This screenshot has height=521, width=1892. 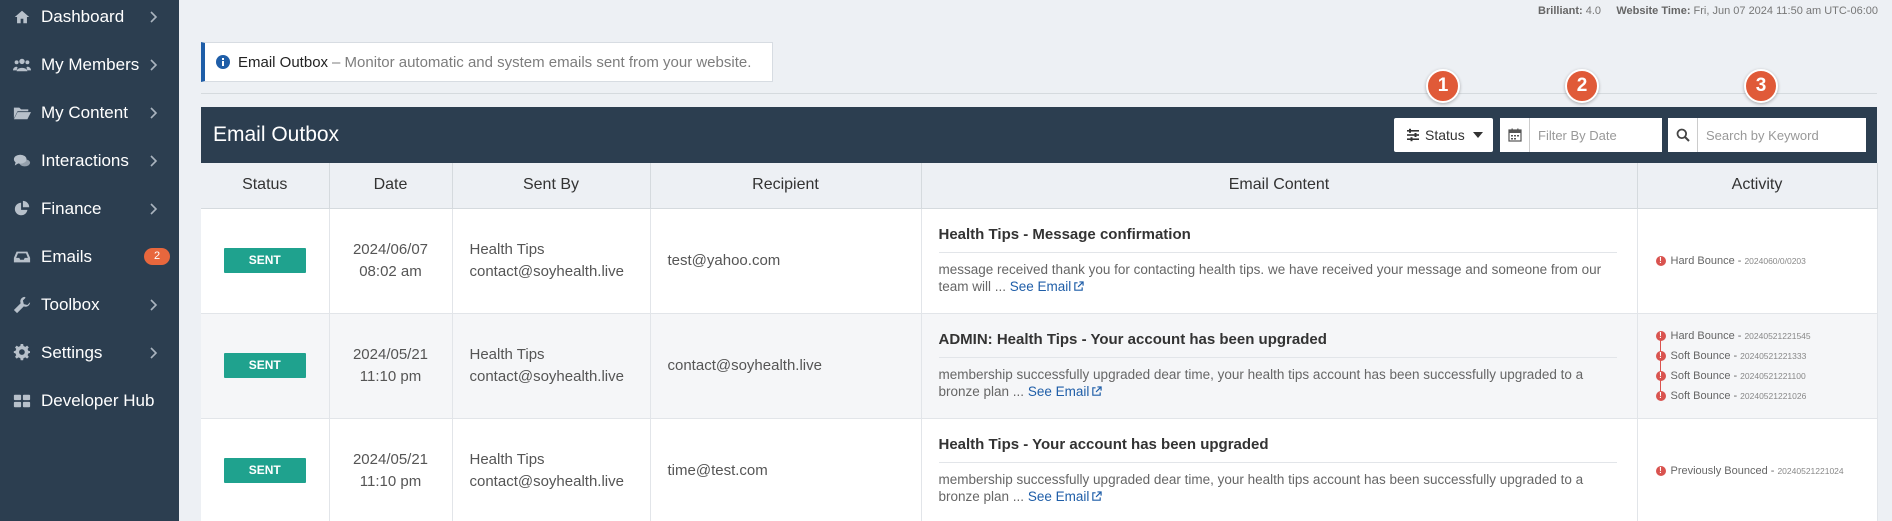 I want to click on activity-item: ! Soft Bounce -20240521221100, so click(x=1766, y=379).